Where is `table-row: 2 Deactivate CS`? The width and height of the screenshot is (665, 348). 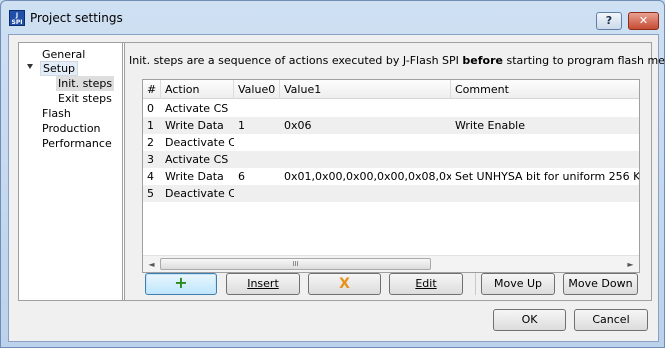 table-row: 2 Deactivate CS is located at coordinates (391, 142).